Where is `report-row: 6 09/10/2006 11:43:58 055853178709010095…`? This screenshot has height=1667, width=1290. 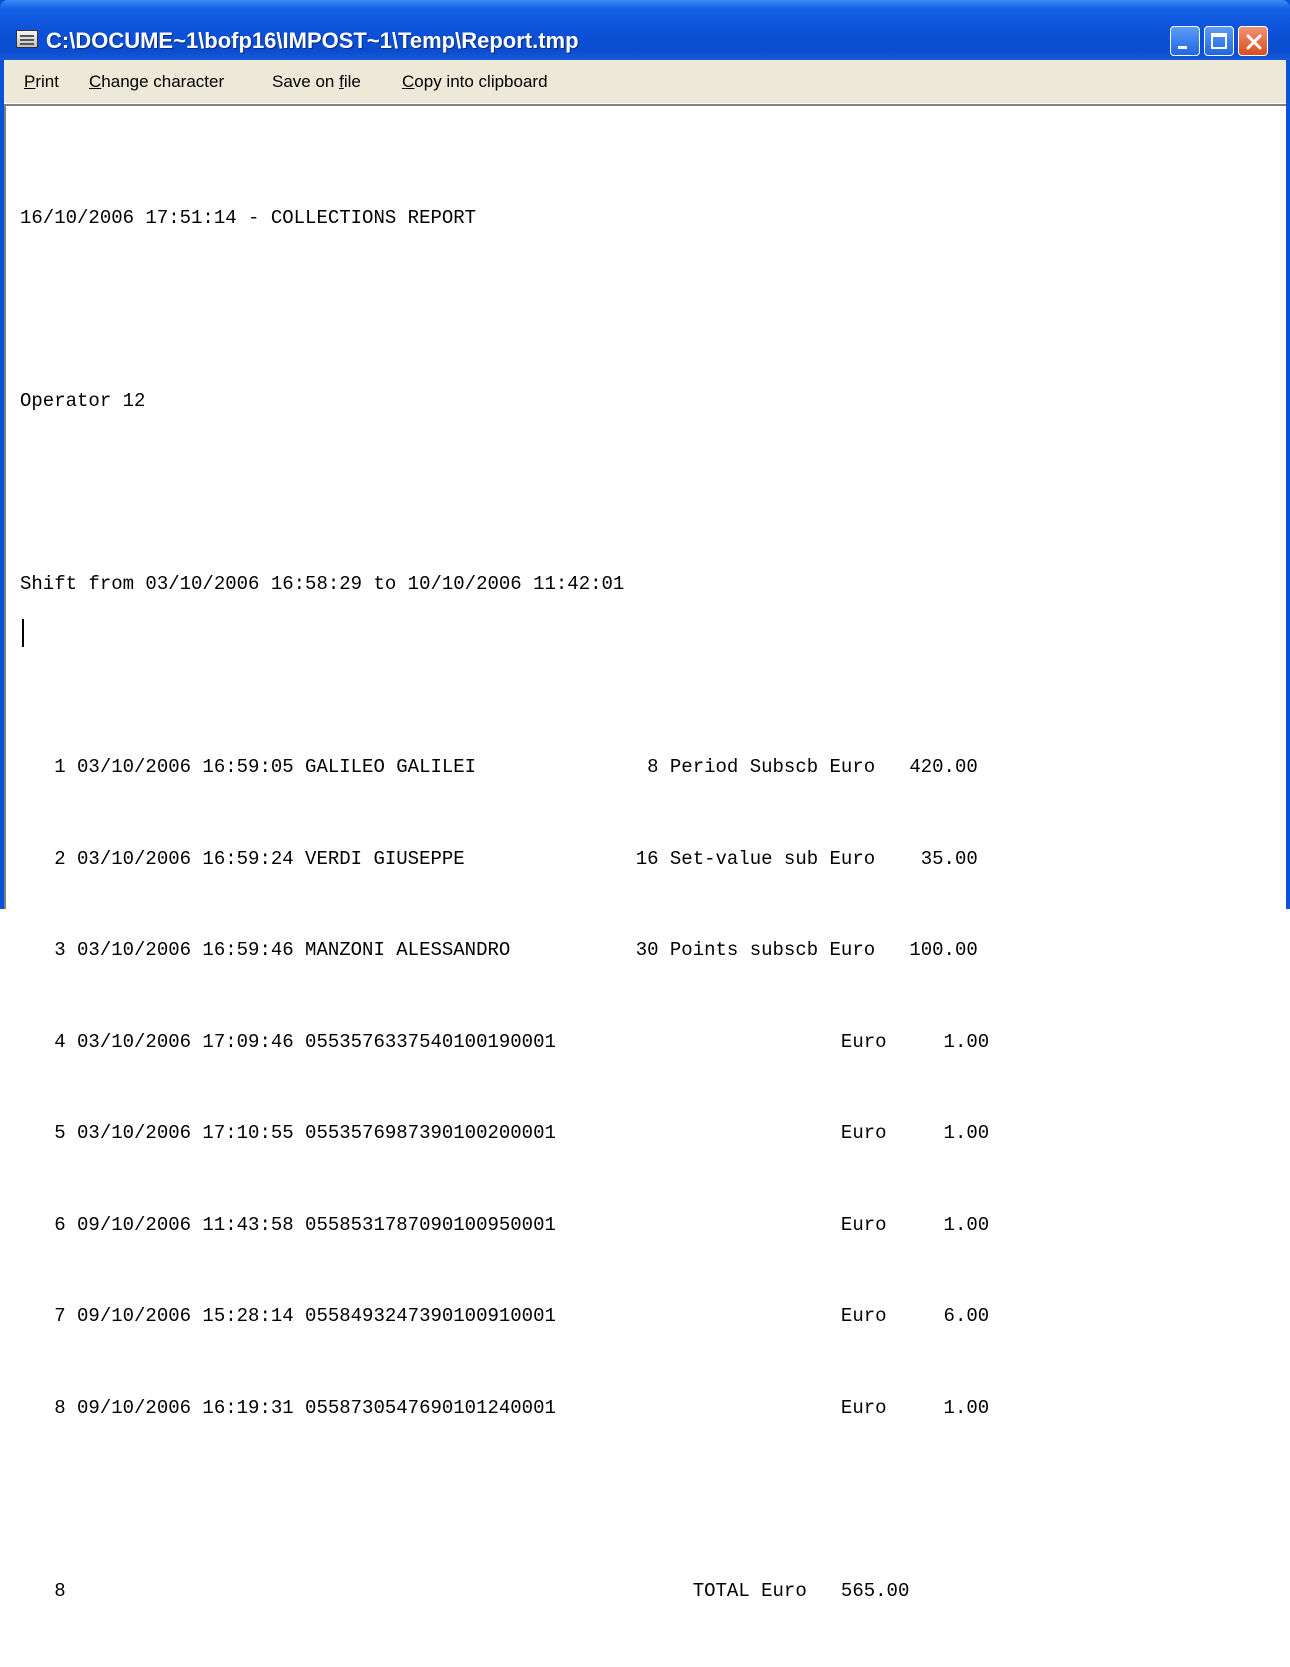
report-row: 6 09/10/2006 11:43:58 055853178709010095… is located at coordinates (505, 1224).